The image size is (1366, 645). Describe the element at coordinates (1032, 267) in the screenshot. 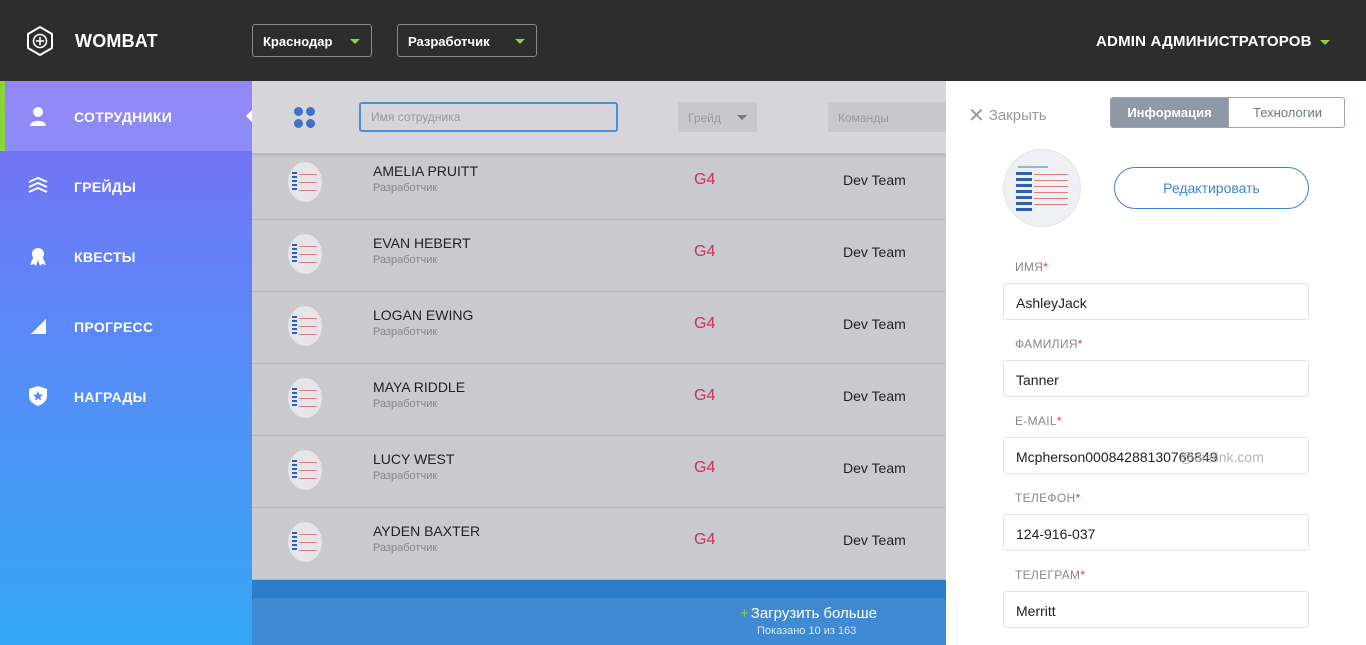

I see `first-name-label: ИМЯ*` at that location.